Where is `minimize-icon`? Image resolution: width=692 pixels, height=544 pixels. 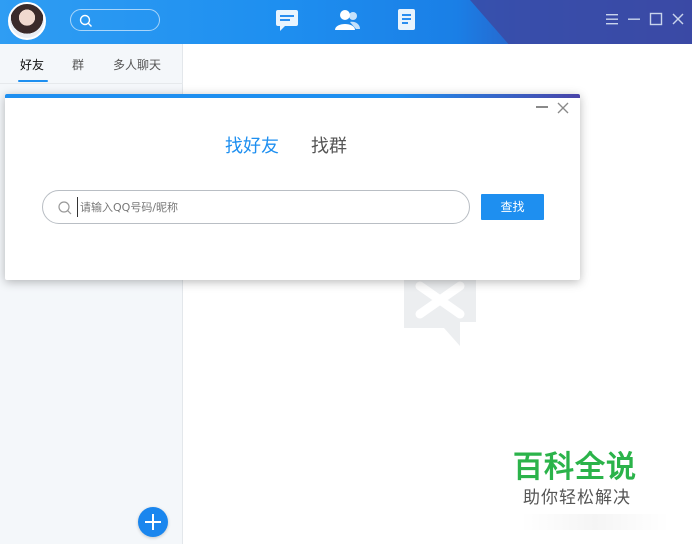 minimize-icon is located at coordinates (634, 19).